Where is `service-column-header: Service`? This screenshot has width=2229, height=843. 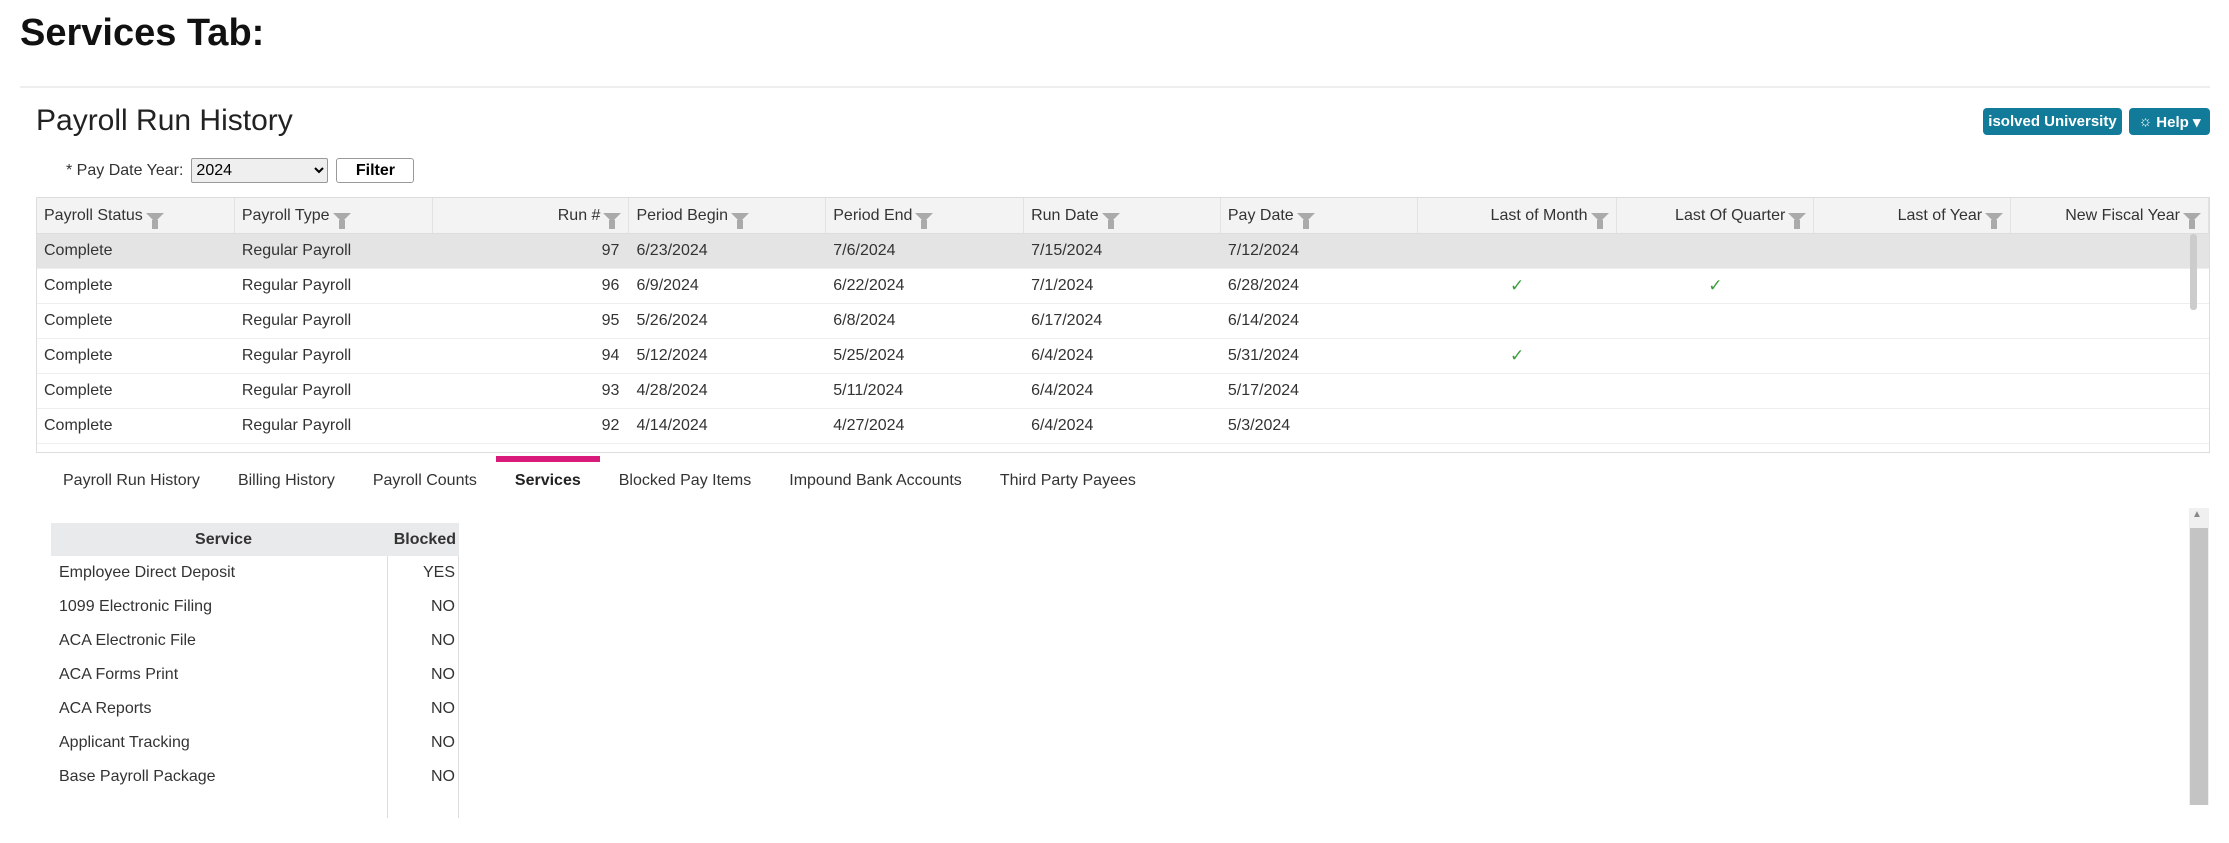 service-column-header: Service is located at coordinates (223, 539).